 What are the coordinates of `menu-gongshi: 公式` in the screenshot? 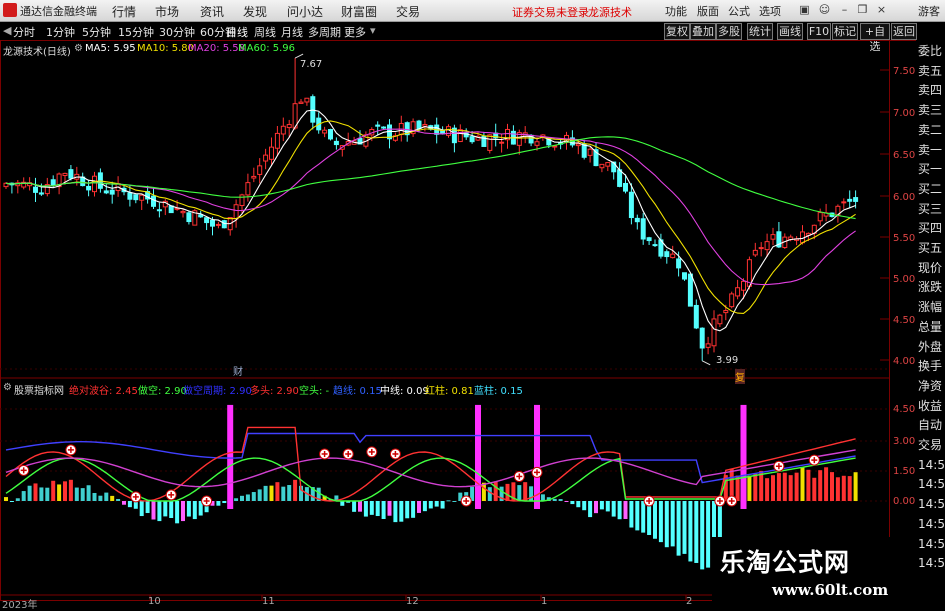 It's located at (739, 11).